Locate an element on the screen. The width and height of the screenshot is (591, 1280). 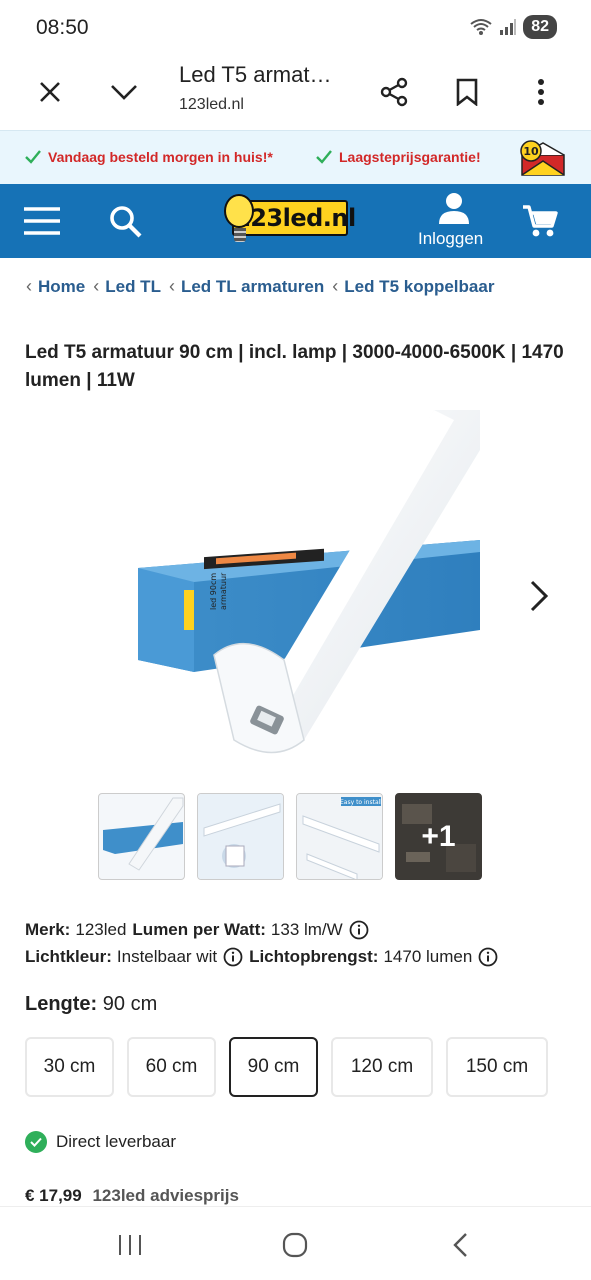
thumbnail-more: +1 is located at coordinates (438, 836).